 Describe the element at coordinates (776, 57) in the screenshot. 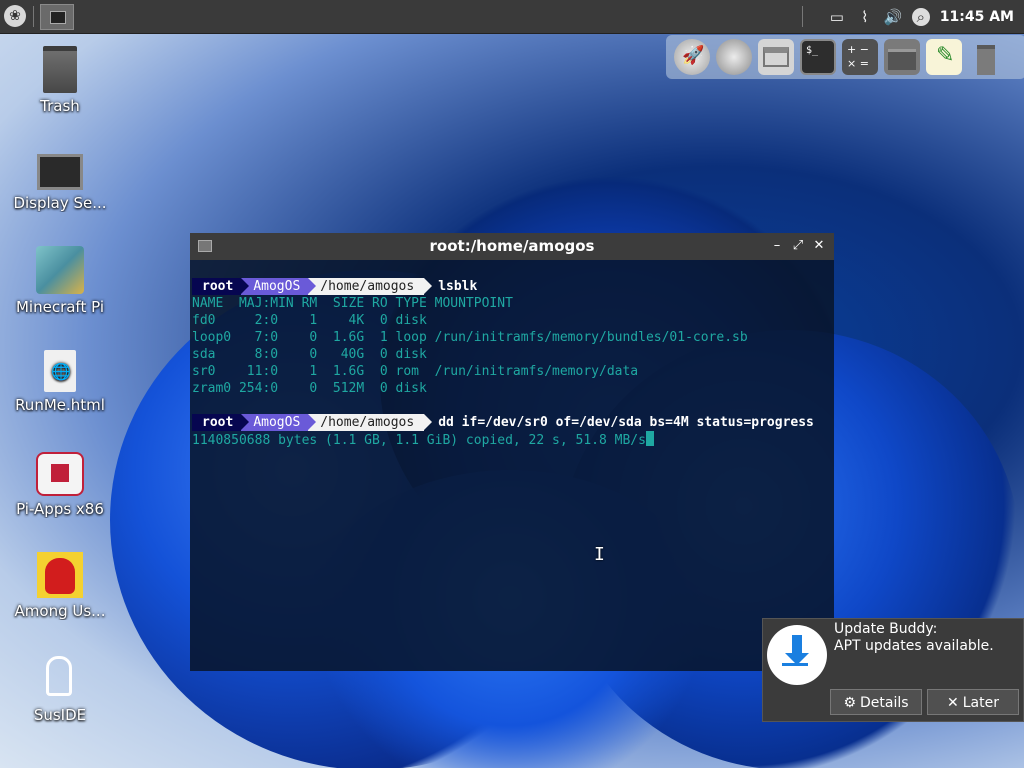

I see `window-manager-icon` at that location.